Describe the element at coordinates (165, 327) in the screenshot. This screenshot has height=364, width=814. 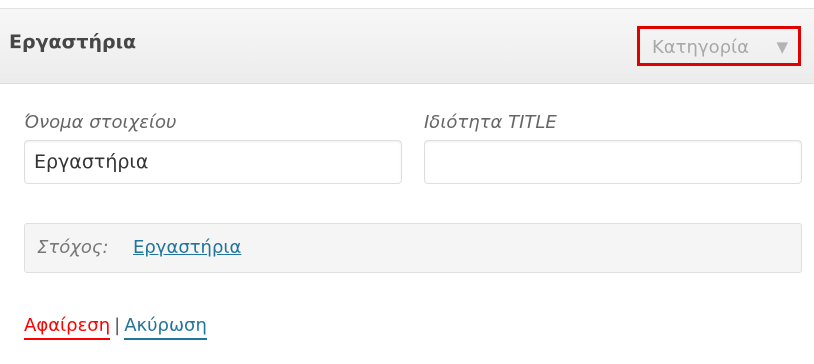
I see `cancel-link: Ακύρωση` at that location.